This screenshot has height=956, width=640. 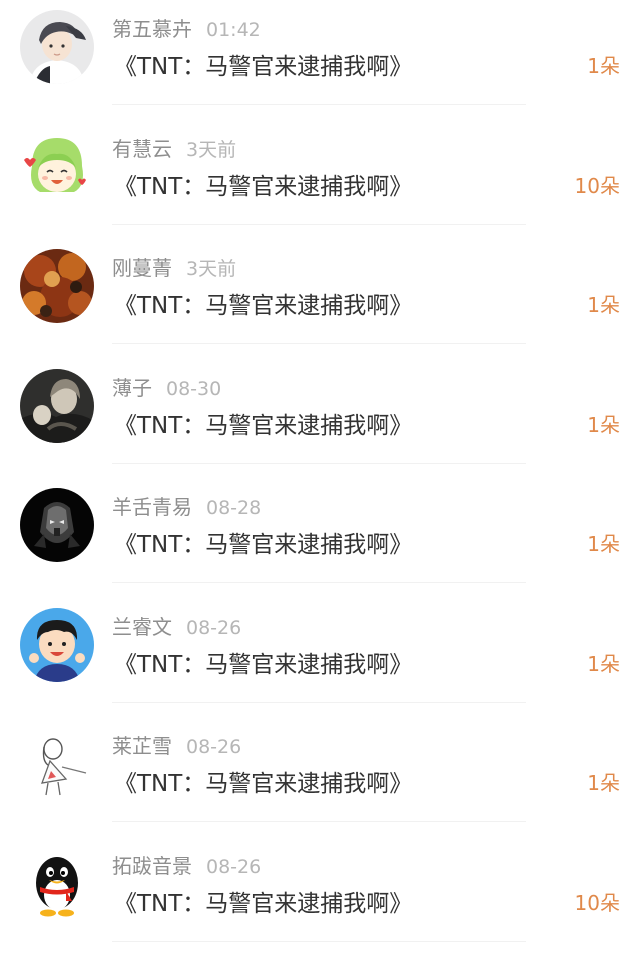 I want to click on list-item: 兰睿文 08-26 《TNT：马警官来逮捕我啊》 1朵, so click(x=320, y=658).